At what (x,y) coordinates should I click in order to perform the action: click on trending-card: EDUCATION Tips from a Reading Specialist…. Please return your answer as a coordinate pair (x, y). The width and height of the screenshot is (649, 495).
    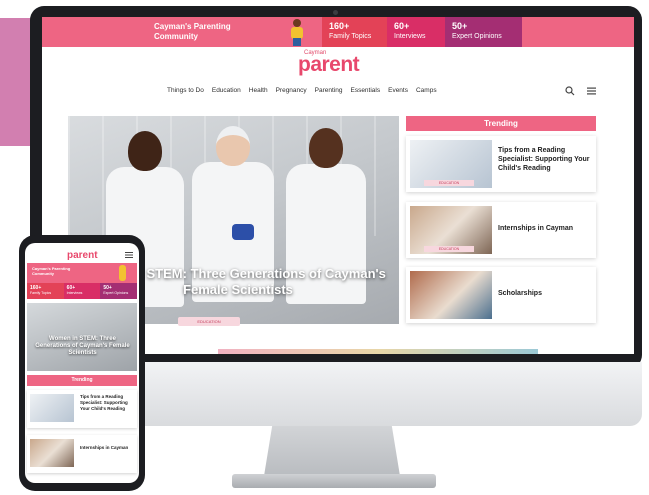
    Looking at the image, I should click on (501, 164).